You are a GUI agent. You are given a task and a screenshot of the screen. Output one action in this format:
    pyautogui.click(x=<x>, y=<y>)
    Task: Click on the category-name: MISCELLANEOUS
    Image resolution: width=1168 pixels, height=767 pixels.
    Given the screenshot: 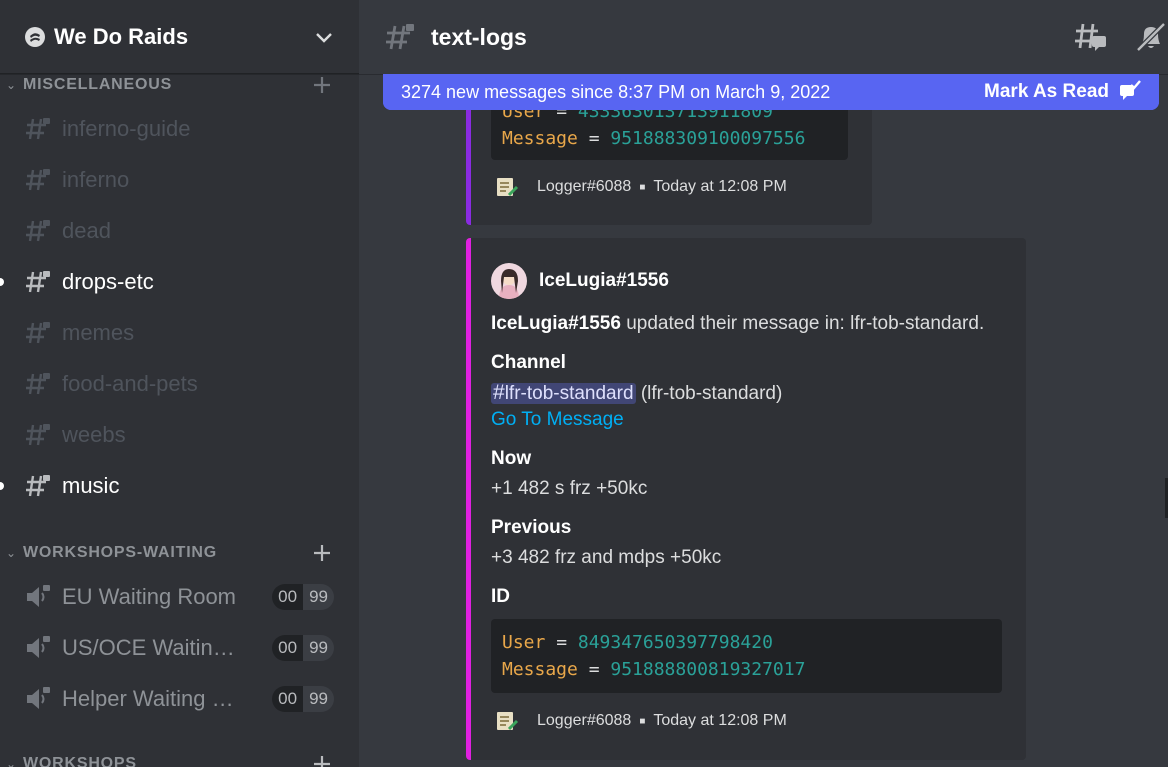 What is the action you would take?
    pyautogui.click(x=98, y=84)
    